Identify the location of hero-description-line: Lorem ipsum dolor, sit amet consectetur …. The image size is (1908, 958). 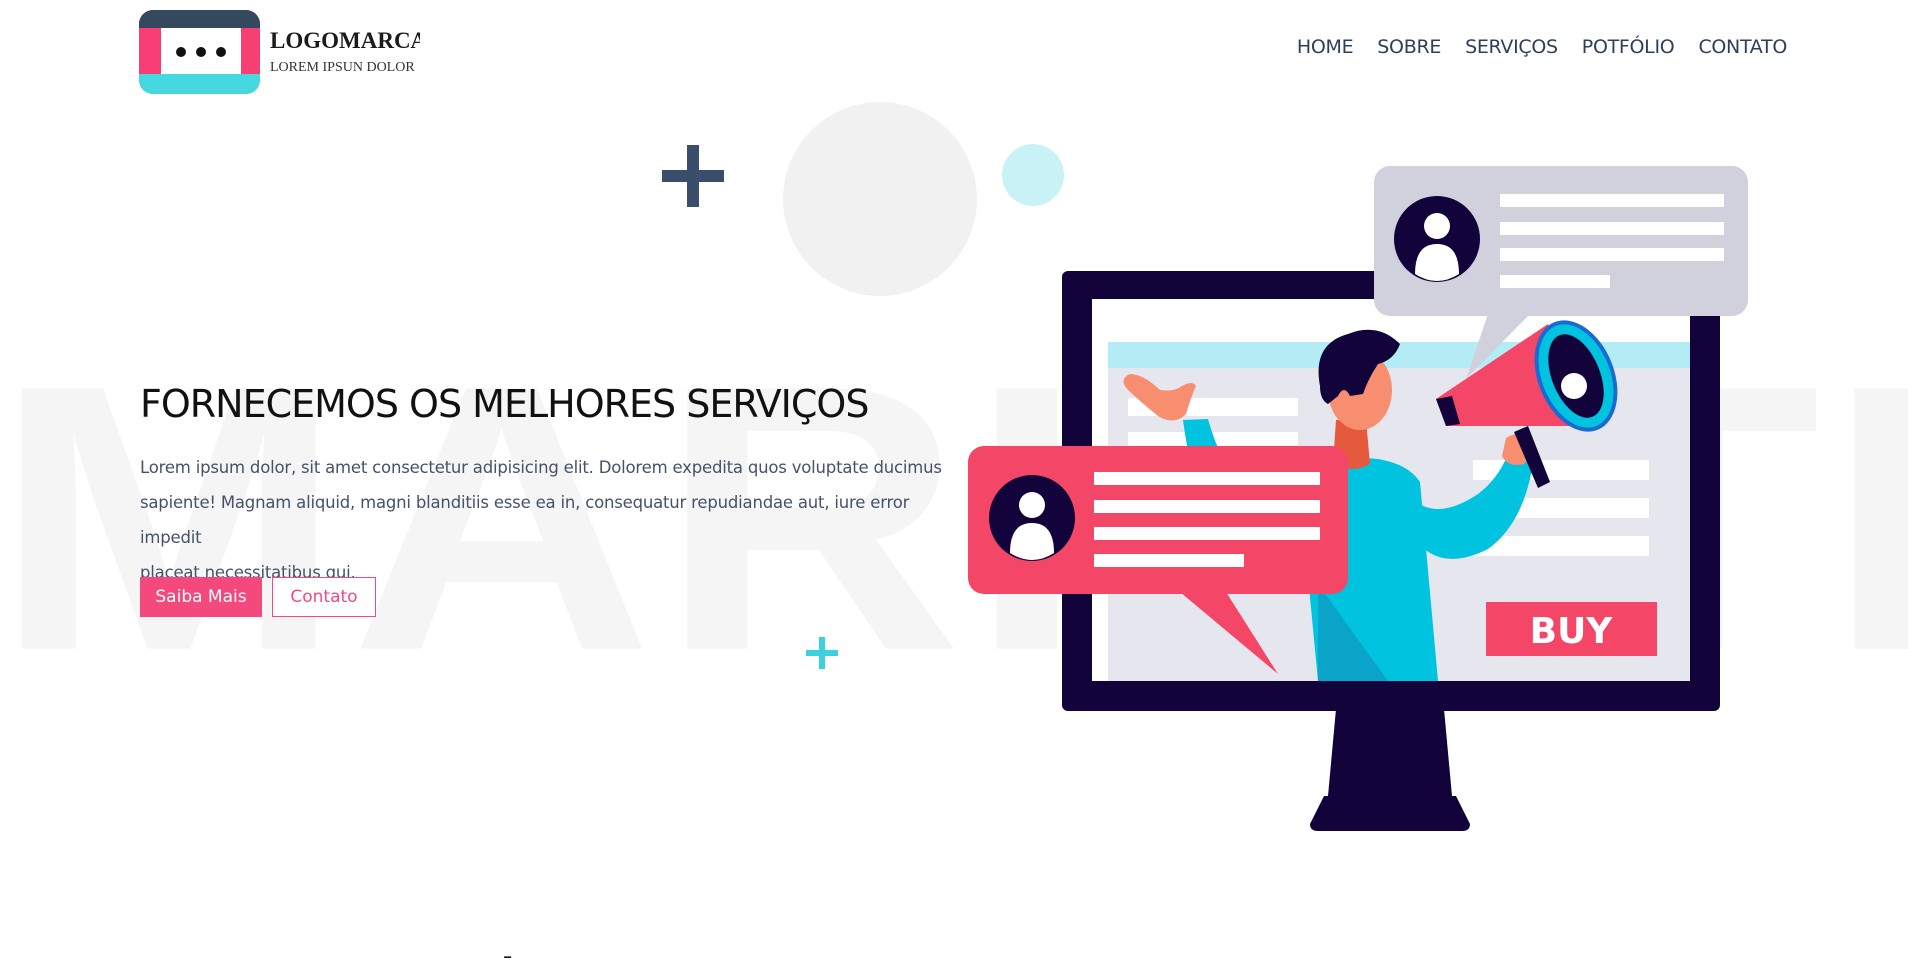
(541, 467).